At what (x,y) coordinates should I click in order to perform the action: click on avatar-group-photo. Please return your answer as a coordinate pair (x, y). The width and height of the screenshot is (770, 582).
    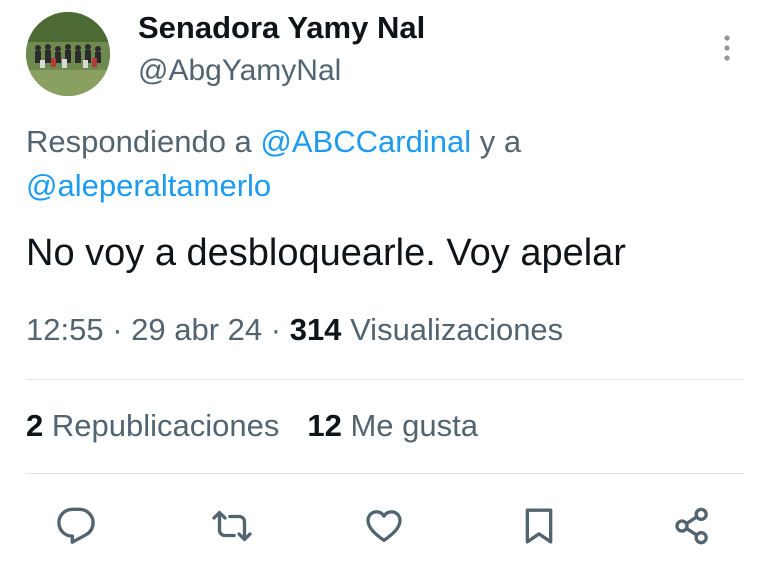
    Looking at the image, I should click on (68, 54).